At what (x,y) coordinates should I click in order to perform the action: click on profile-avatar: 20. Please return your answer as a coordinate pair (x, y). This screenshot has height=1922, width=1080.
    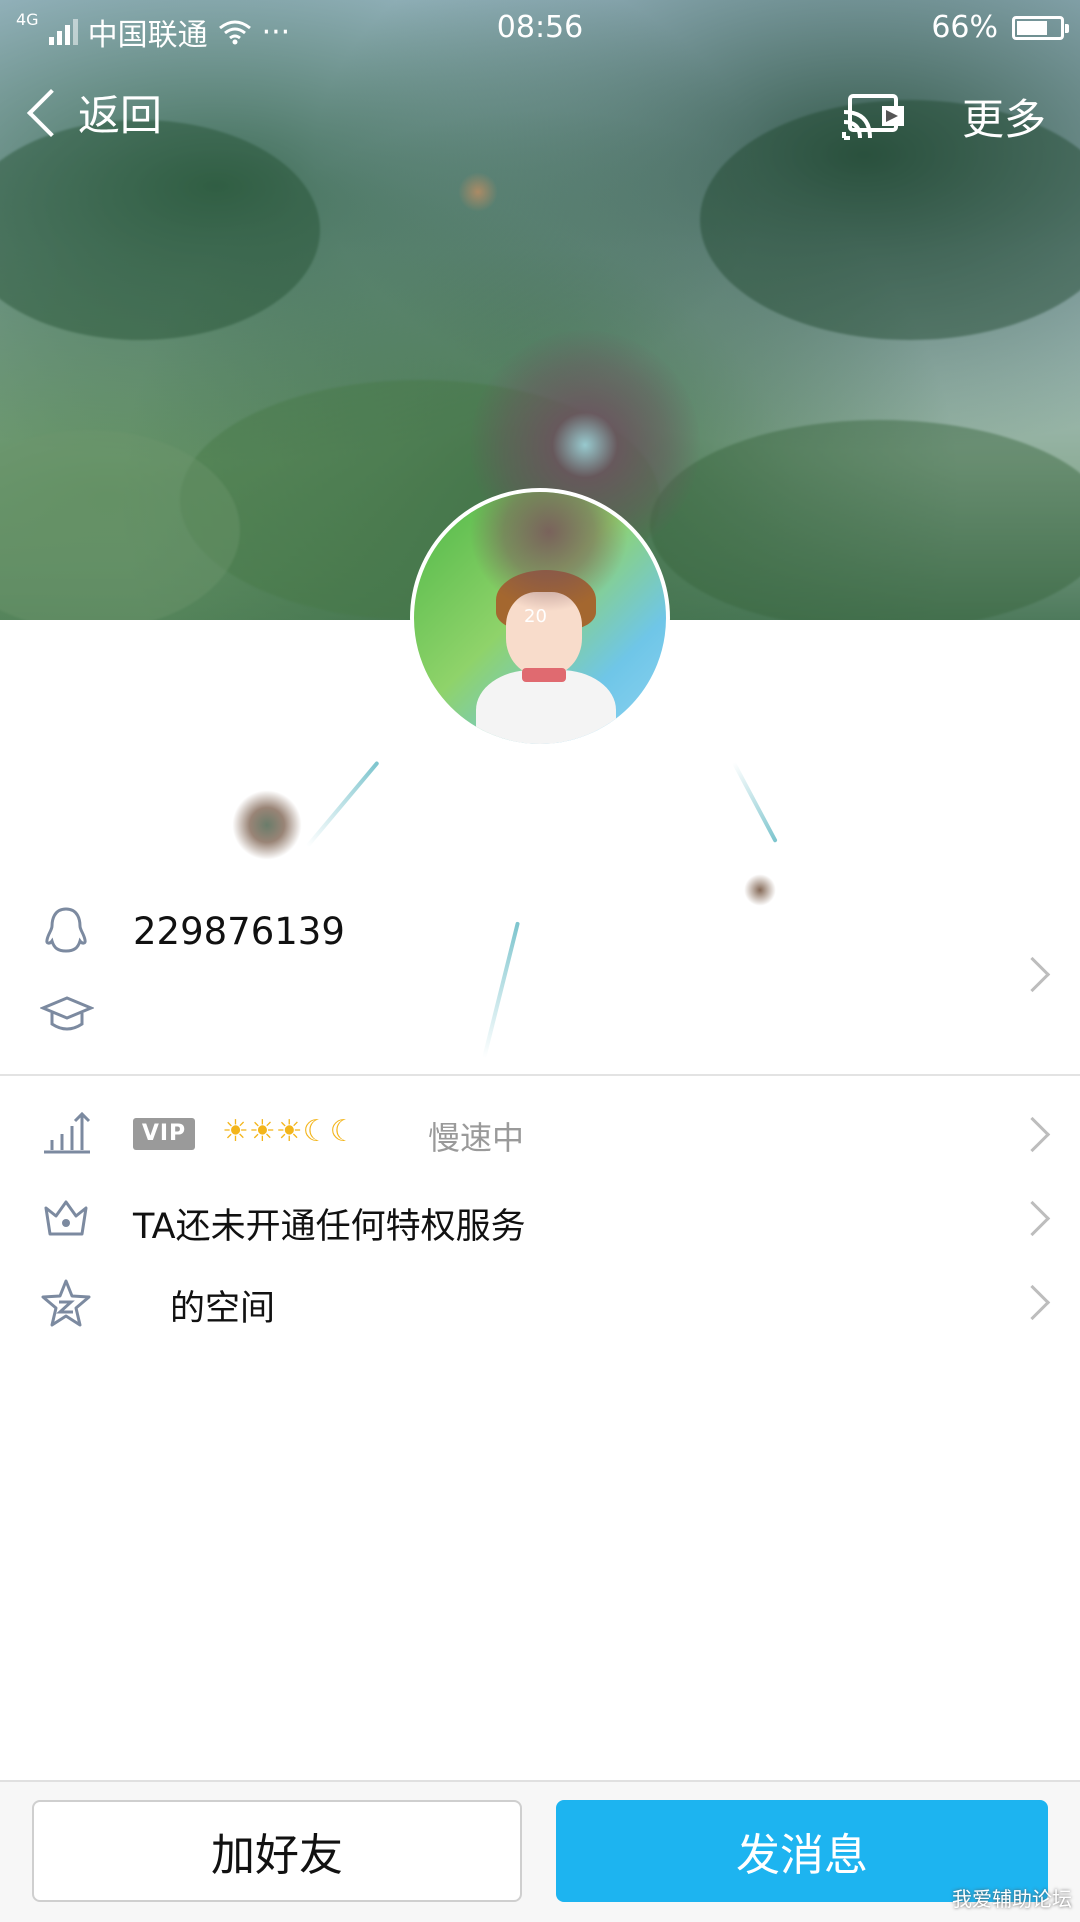
    Looking at the image, I should click on (540, 618).